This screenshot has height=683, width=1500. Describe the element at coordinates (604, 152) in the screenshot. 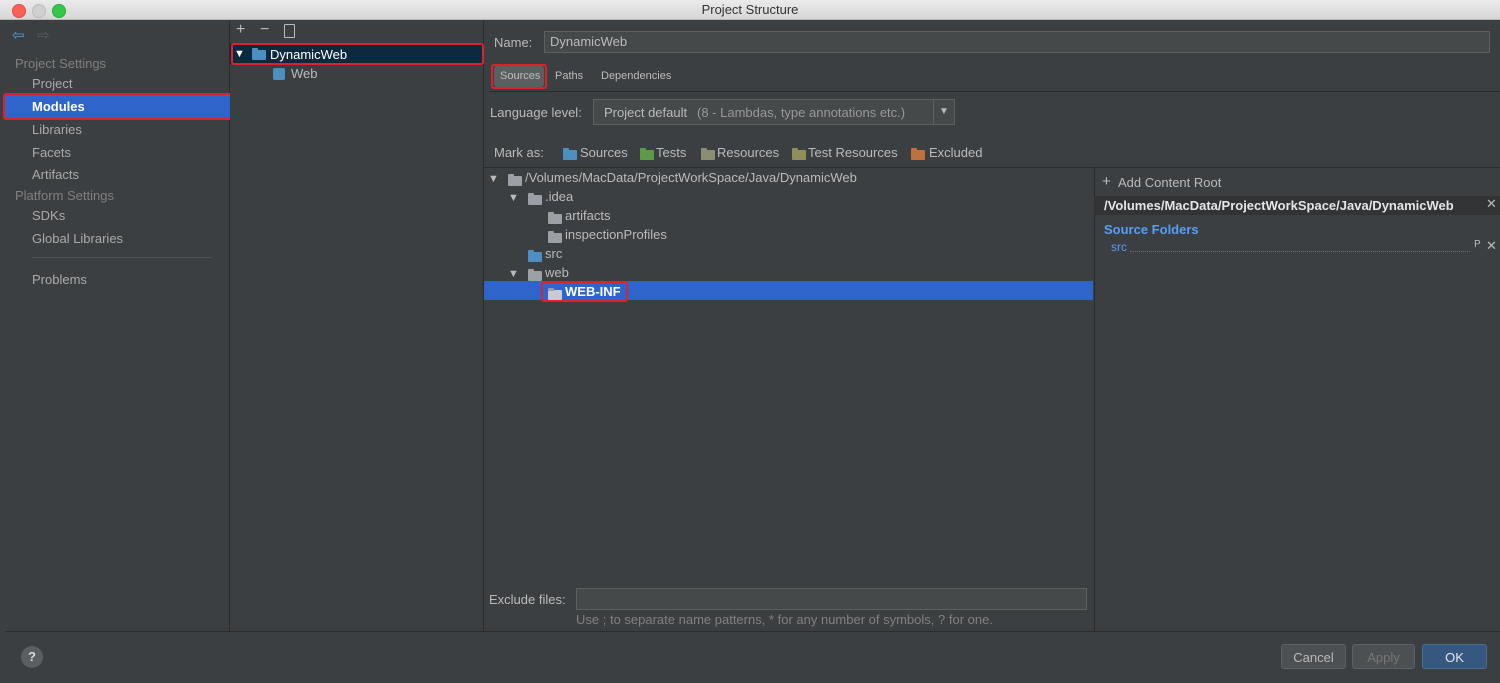

I see `mark-sources-button: Sources` at that location.